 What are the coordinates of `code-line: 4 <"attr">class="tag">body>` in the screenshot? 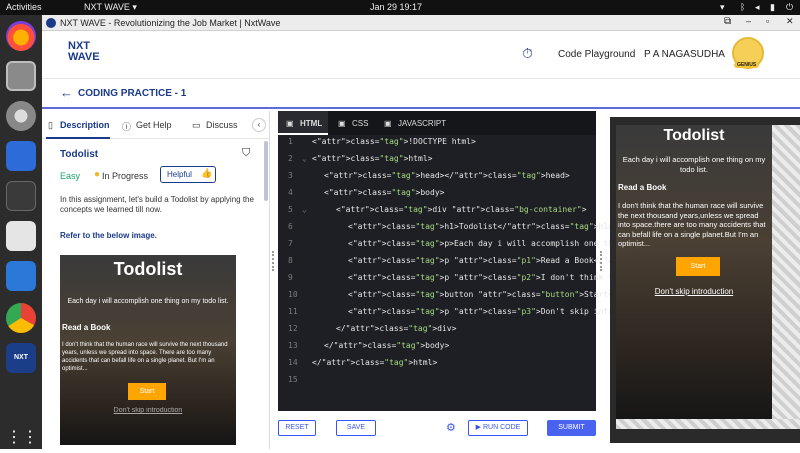 It's located at (437, 195).